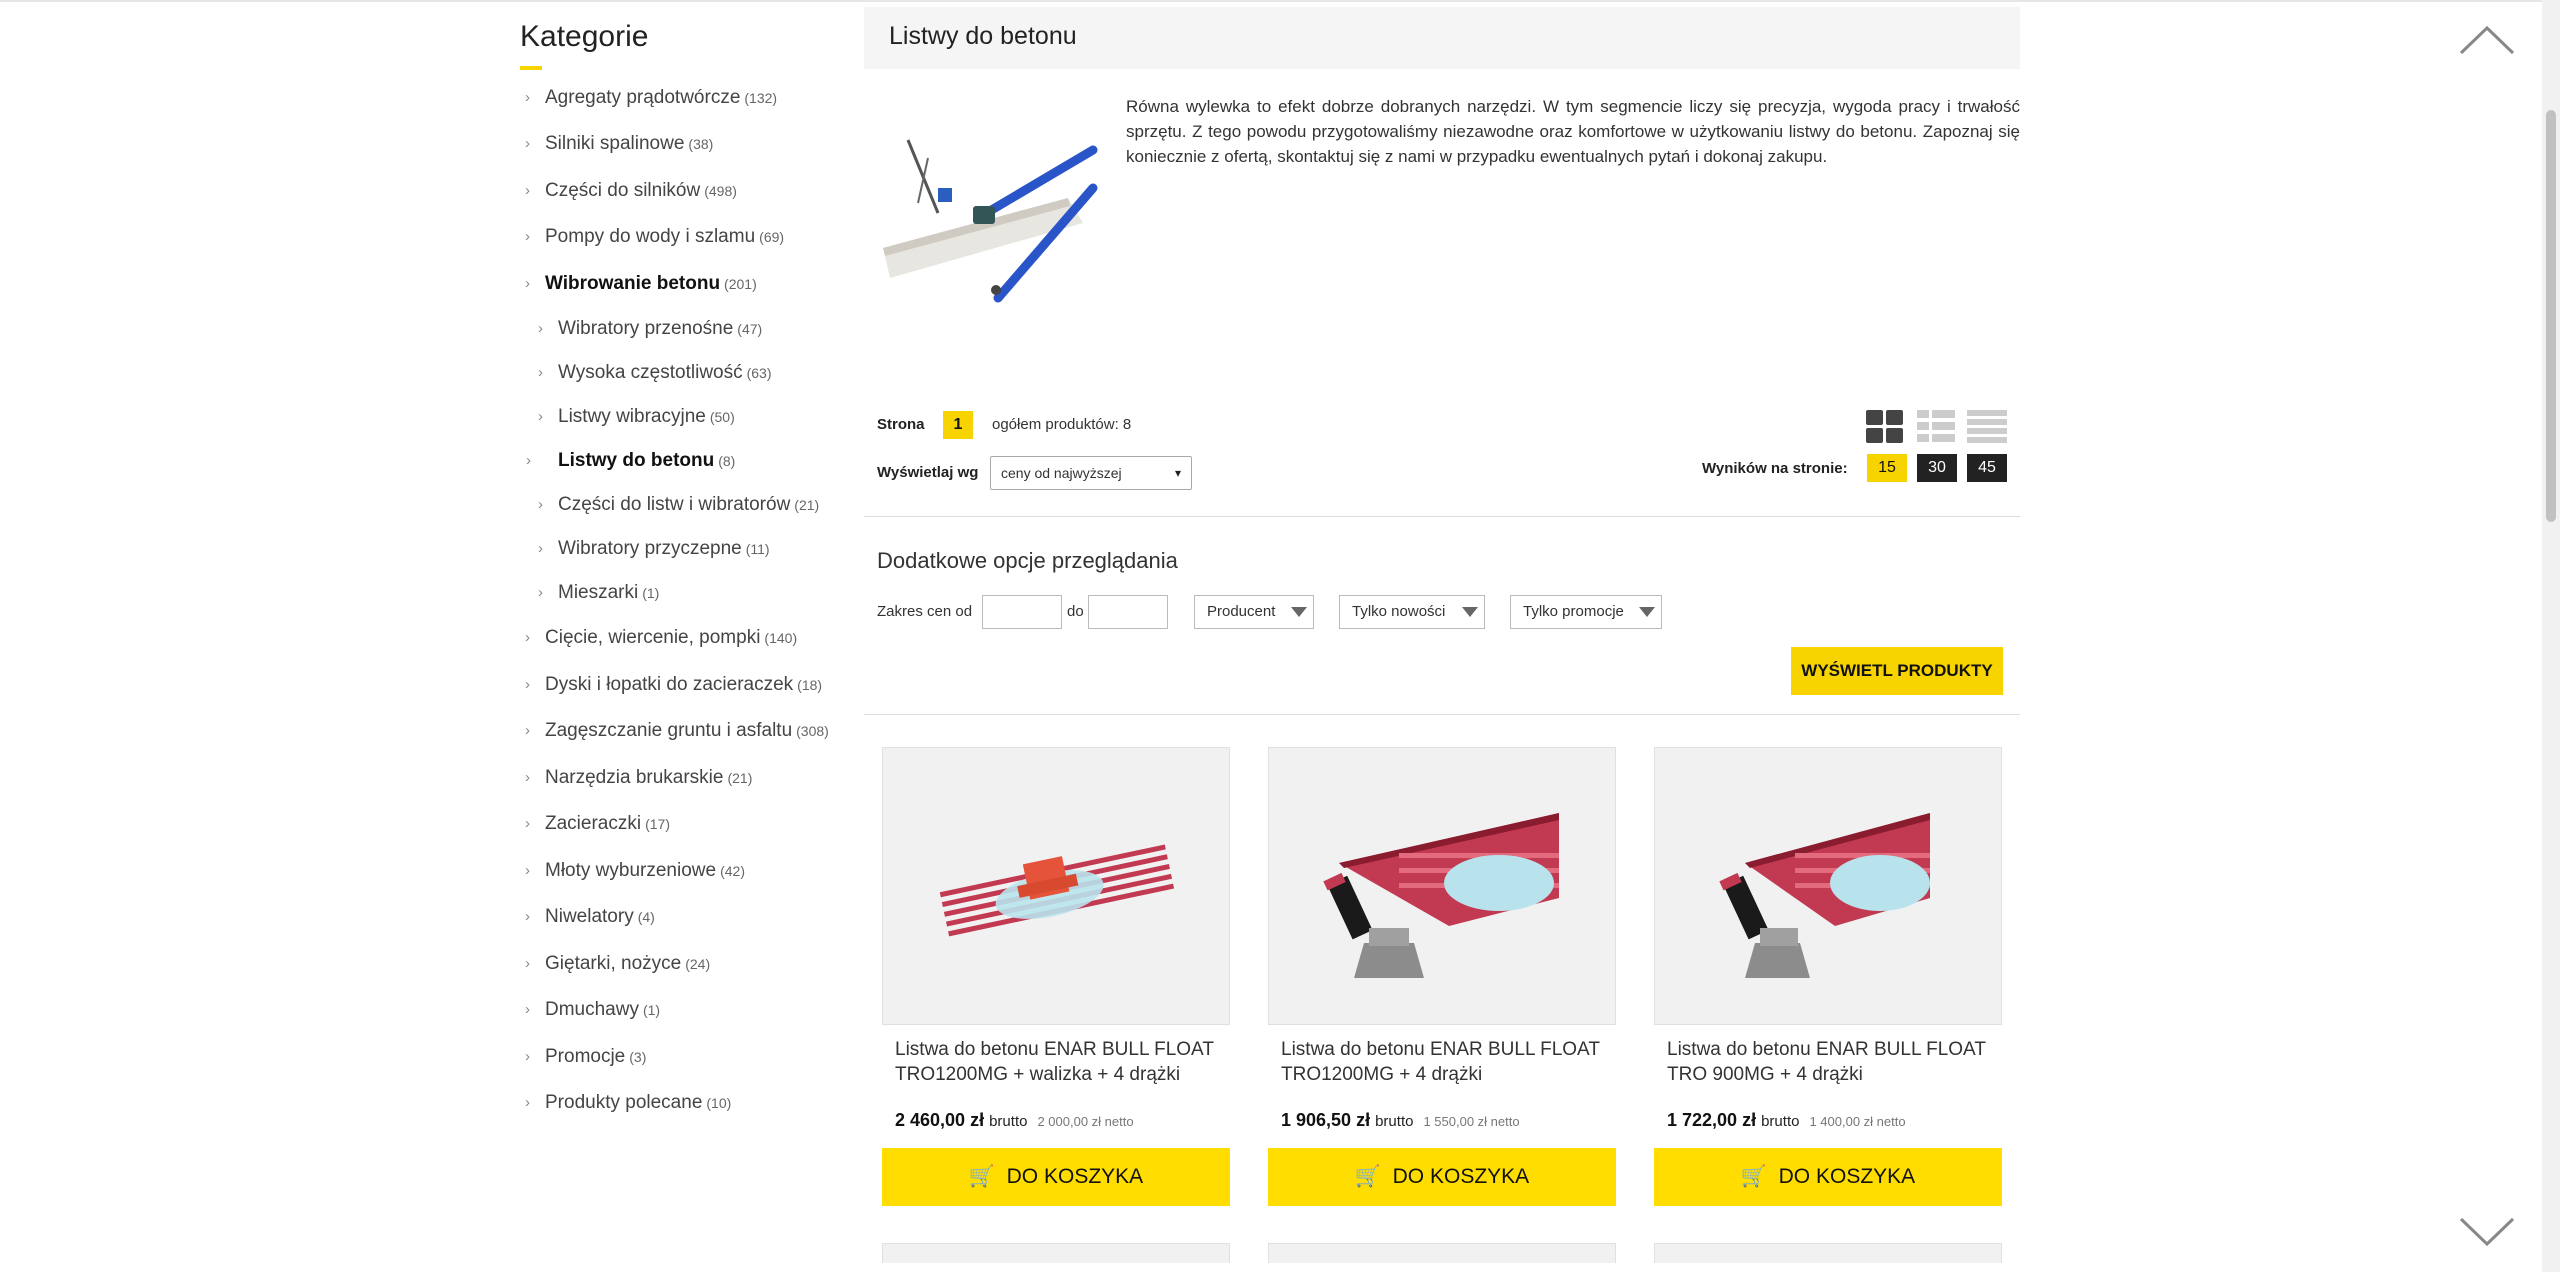  What do you see at coordinates (654, 237) in the screenshot?
I see `sidebar-item-pompy: › Pompy do wody i szlamu (69)` at bounding box center [654, 237].